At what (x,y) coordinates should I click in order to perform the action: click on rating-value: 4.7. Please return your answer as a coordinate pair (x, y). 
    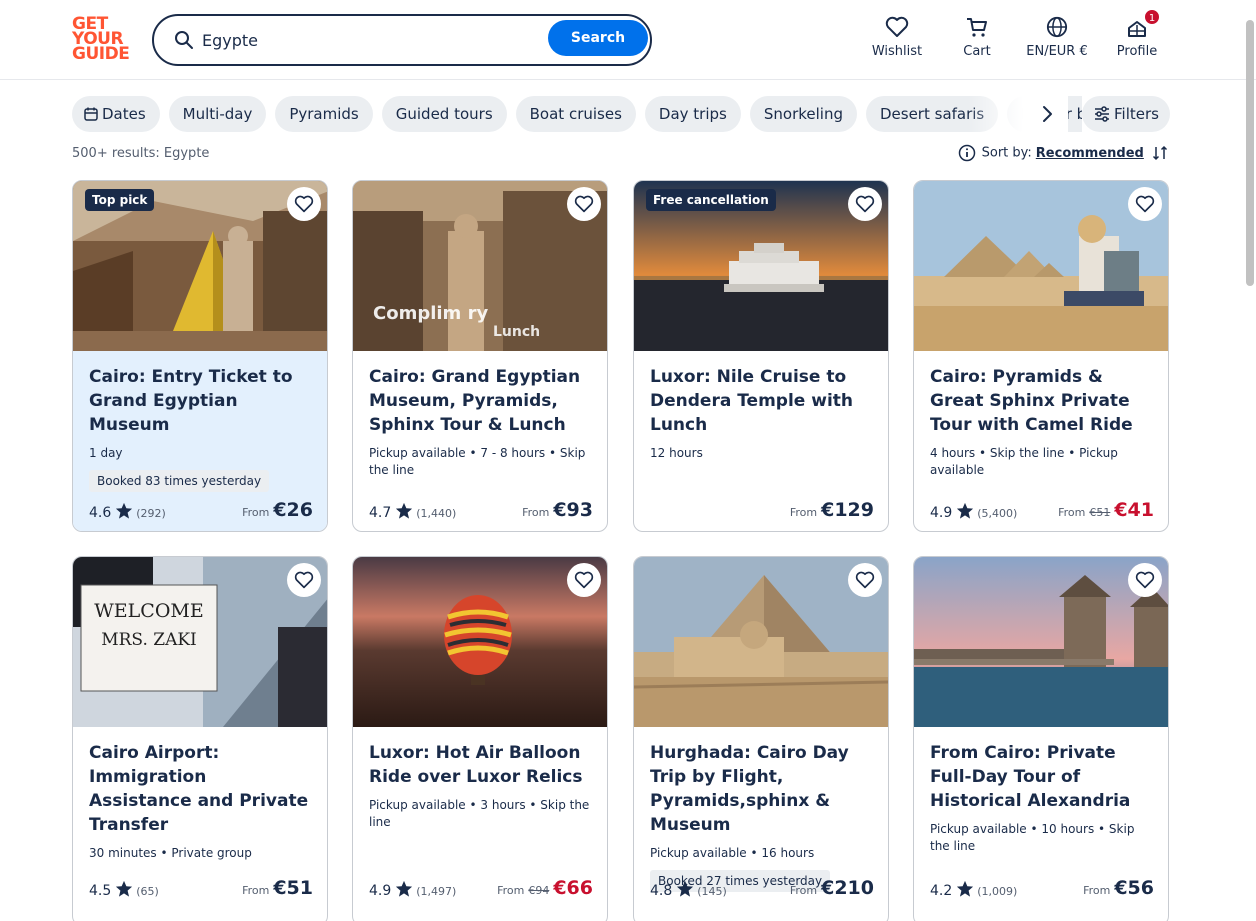
    Looking at the image, I should click on (380, 513).